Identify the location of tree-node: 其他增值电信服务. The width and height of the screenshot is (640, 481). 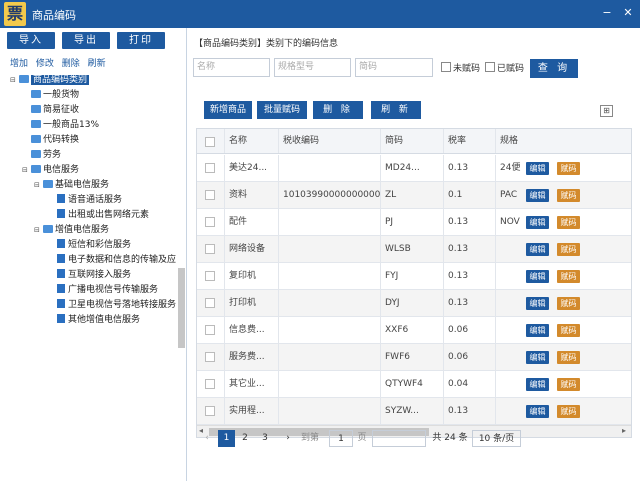
(98, 320).